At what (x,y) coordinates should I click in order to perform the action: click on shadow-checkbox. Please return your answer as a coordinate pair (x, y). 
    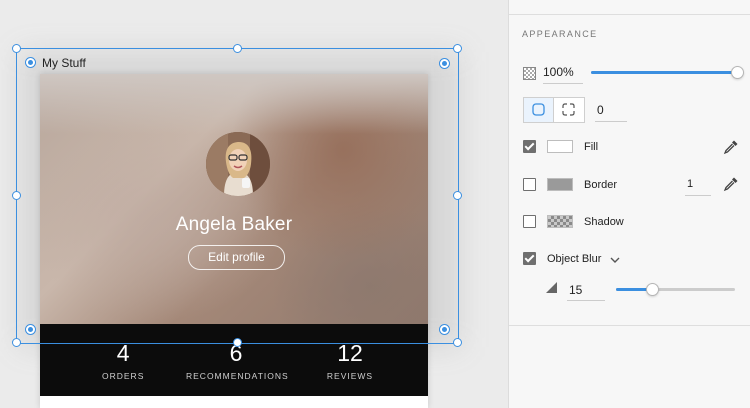
    Looking at the image, I should click on (529, 221).